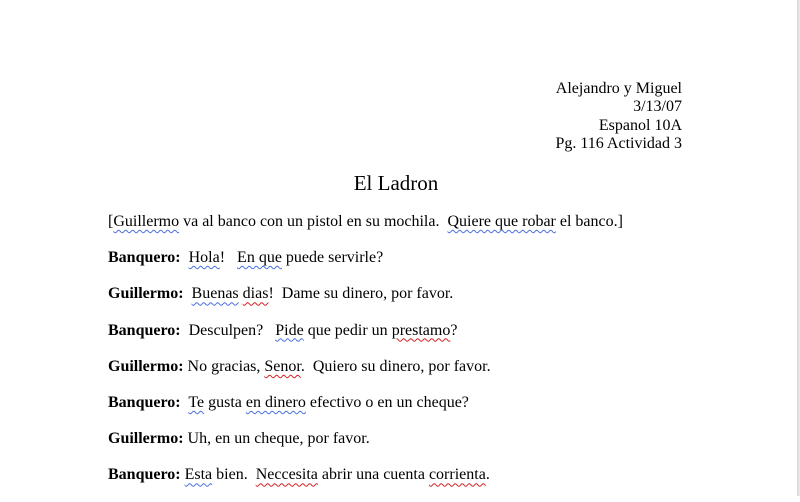  Describe the element at coordinates (657, 107) in the screenshot. I see `header-date: 3/13/07` at that location.